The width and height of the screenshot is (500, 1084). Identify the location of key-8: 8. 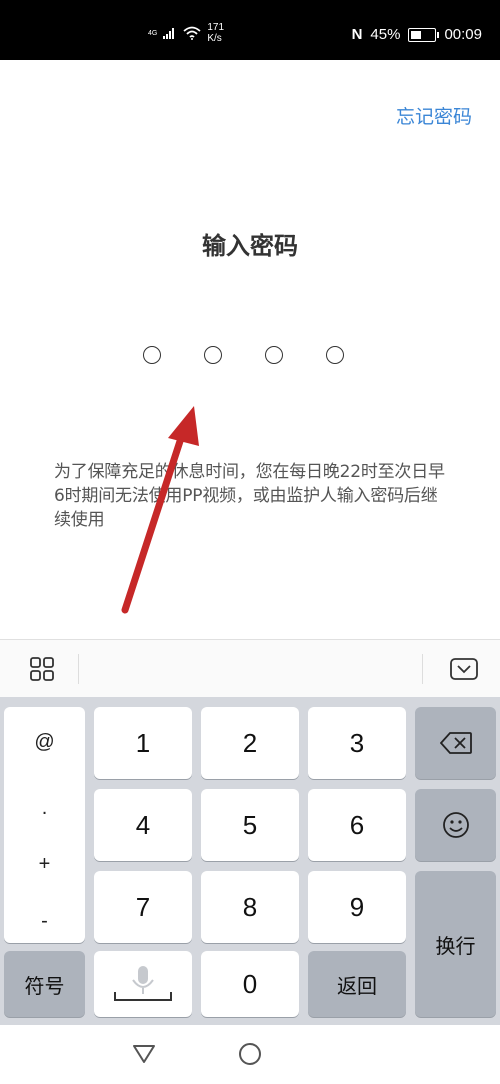
(250, 907).